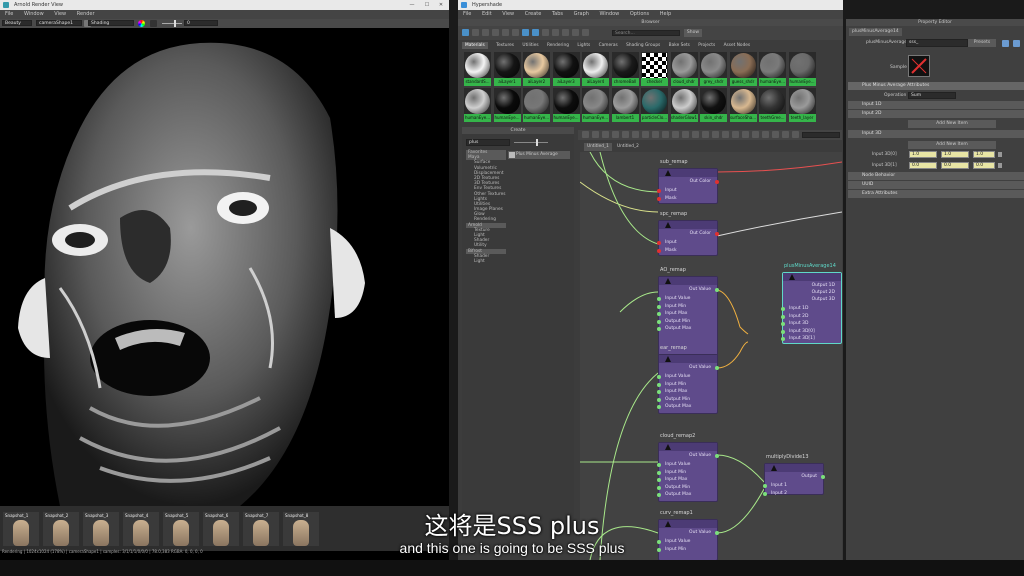 Image resolution: width=1024 pixels, height=576 pixels. What do you see at coordinates (608, 45) in the screenshot?
I see `tab-cameras: Cameras` at bounding box center [608, 45].